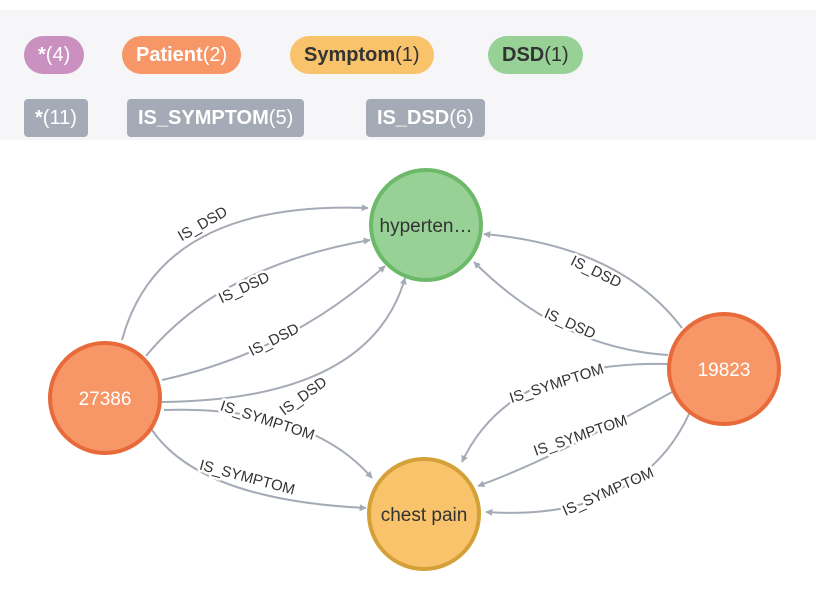  I want to click on legend-relationship-type-name: IS_SYMPTOM, so click(203, 118).